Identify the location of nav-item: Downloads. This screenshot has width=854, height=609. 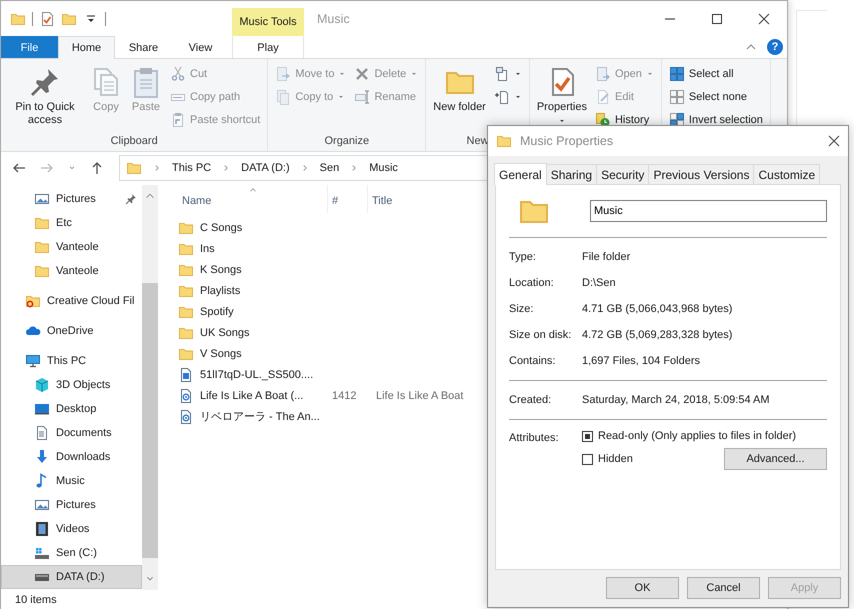
(71, 457).